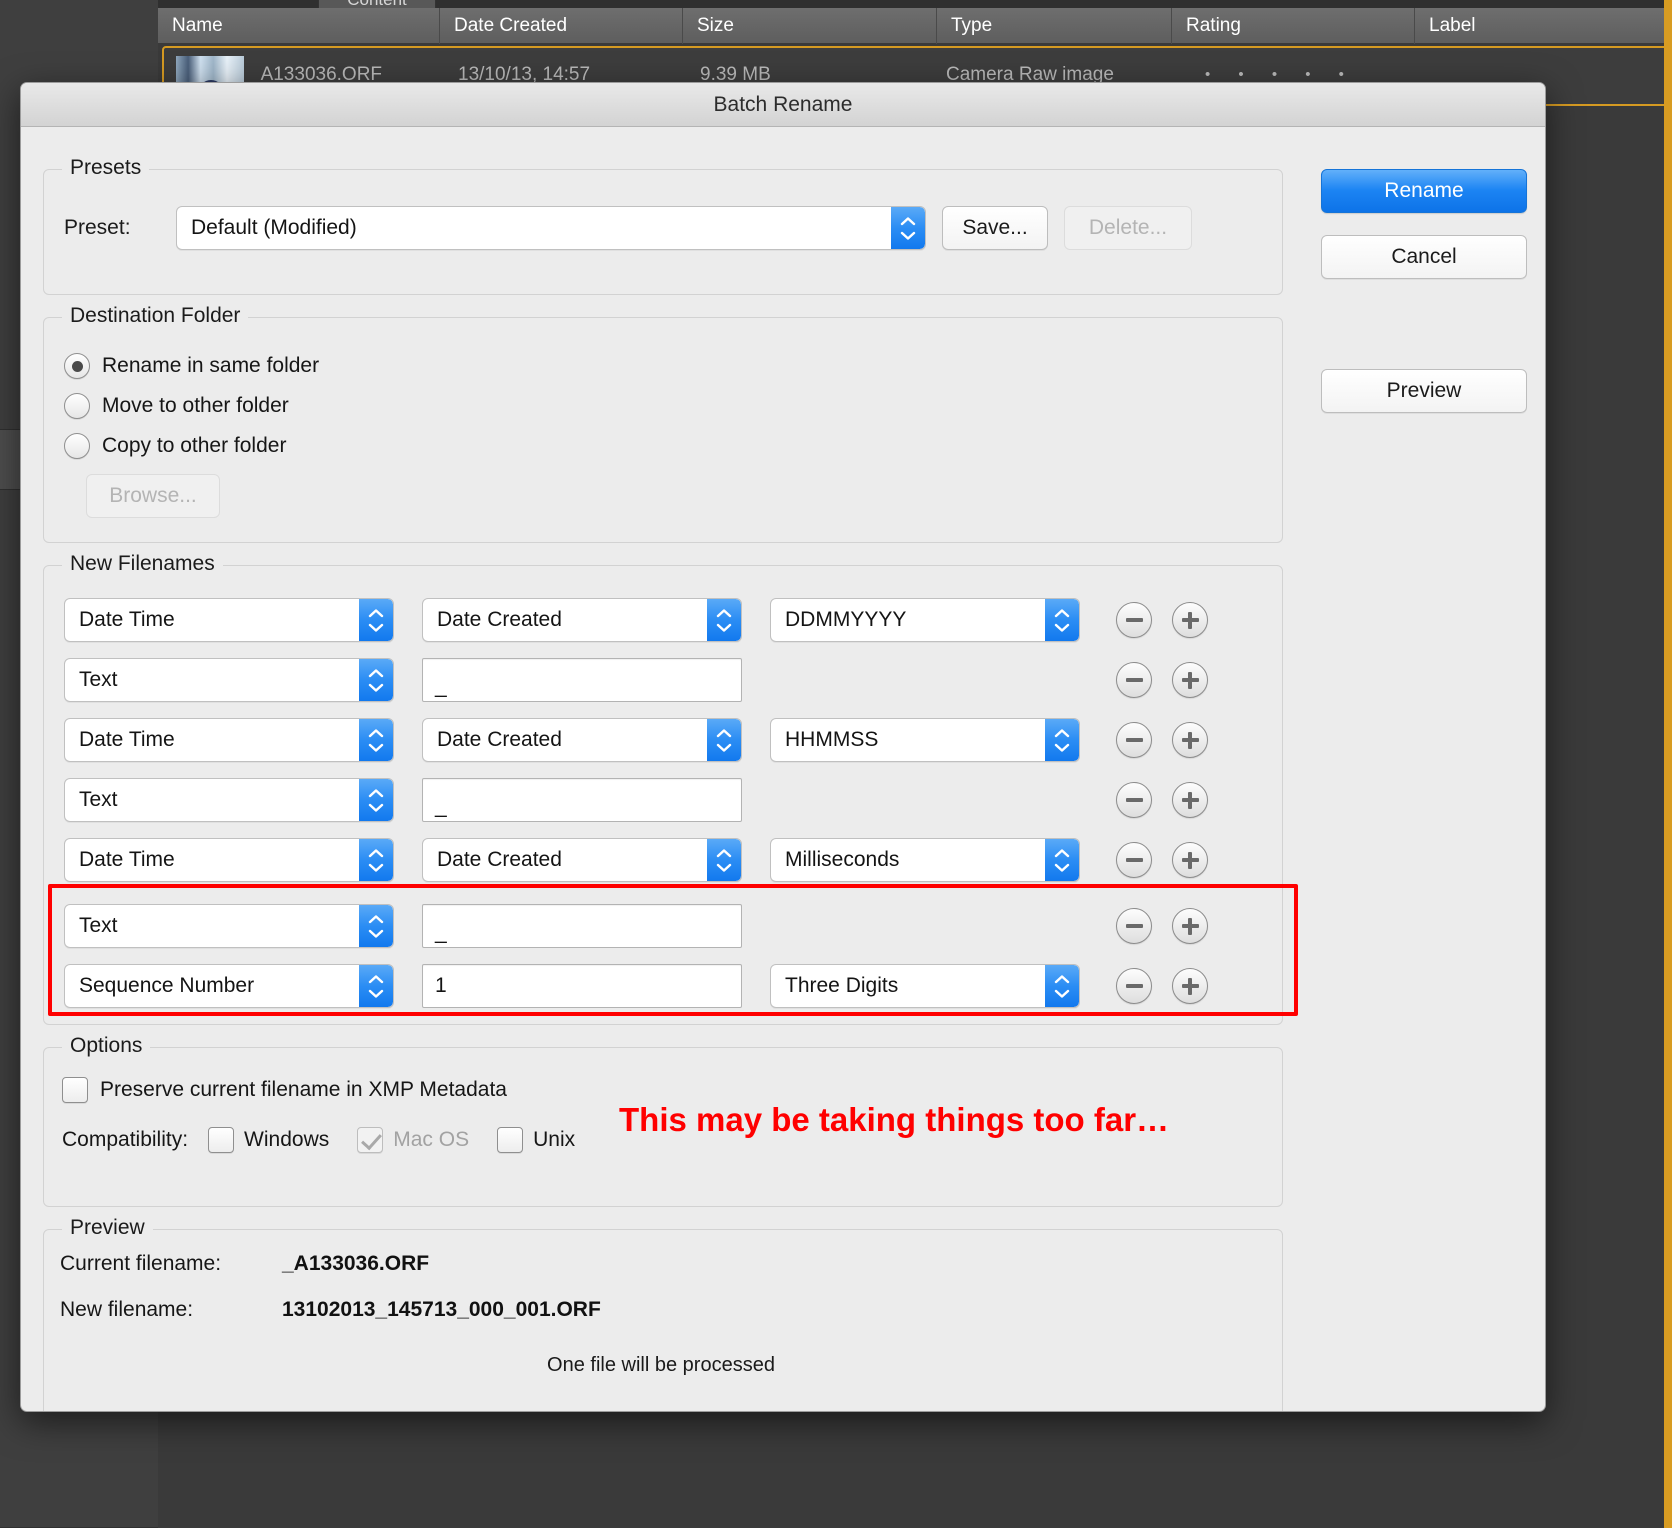 This screenshot has height=1528, width=1672. Describe the element at coordinates (551, 228) in the screenshot. I see `preset-select: Default (Modified)` at that location.